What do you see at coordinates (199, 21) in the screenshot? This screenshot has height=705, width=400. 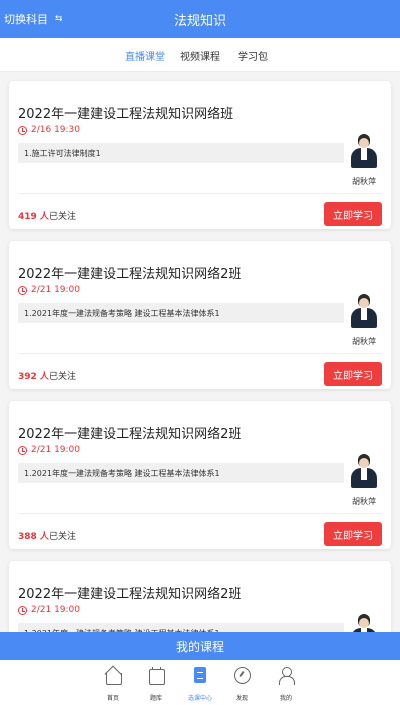 I see `page-title: 法规知识` at bounding box center [199, 21].